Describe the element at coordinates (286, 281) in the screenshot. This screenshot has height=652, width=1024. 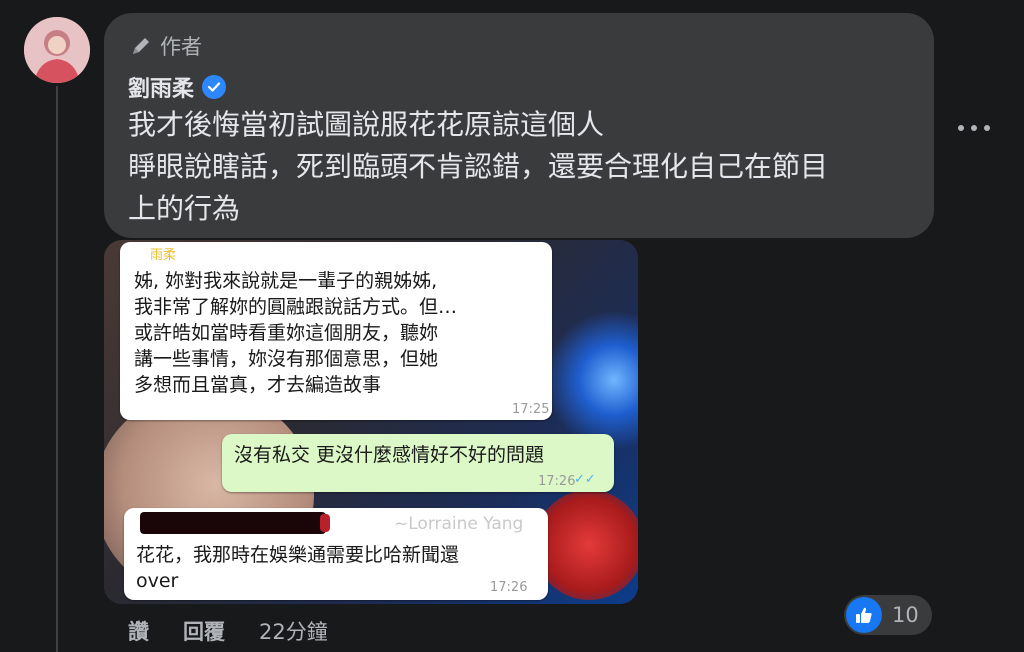
I see `chat-line: 姊, 妳對我來說就是一輩子的親姊姊,` at that location.